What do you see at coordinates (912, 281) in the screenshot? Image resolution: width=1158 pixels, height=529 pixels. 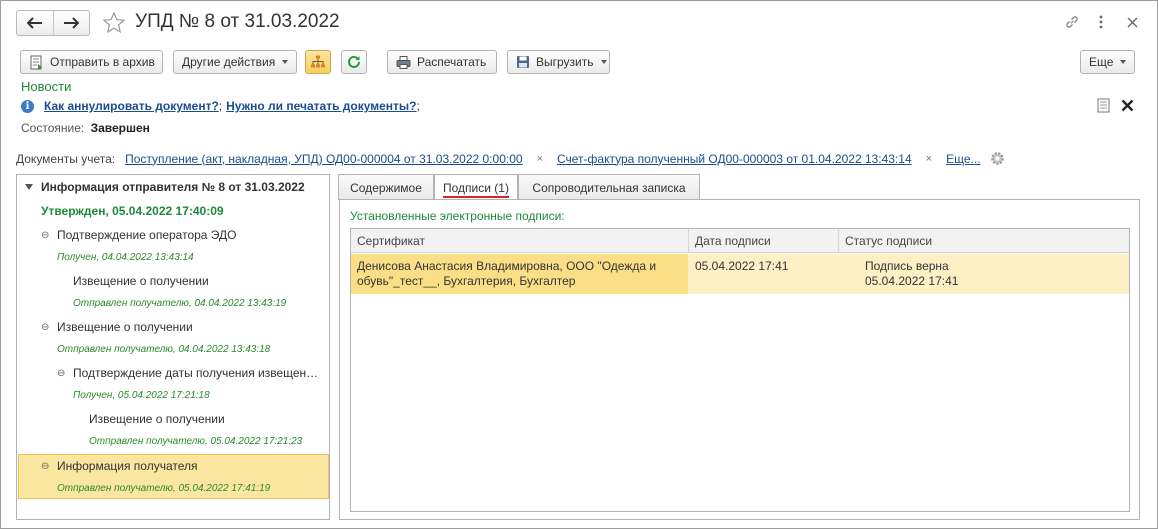 I see `signature-status-date: 05.04.2022 17:41` at bounding box center [912, 281].